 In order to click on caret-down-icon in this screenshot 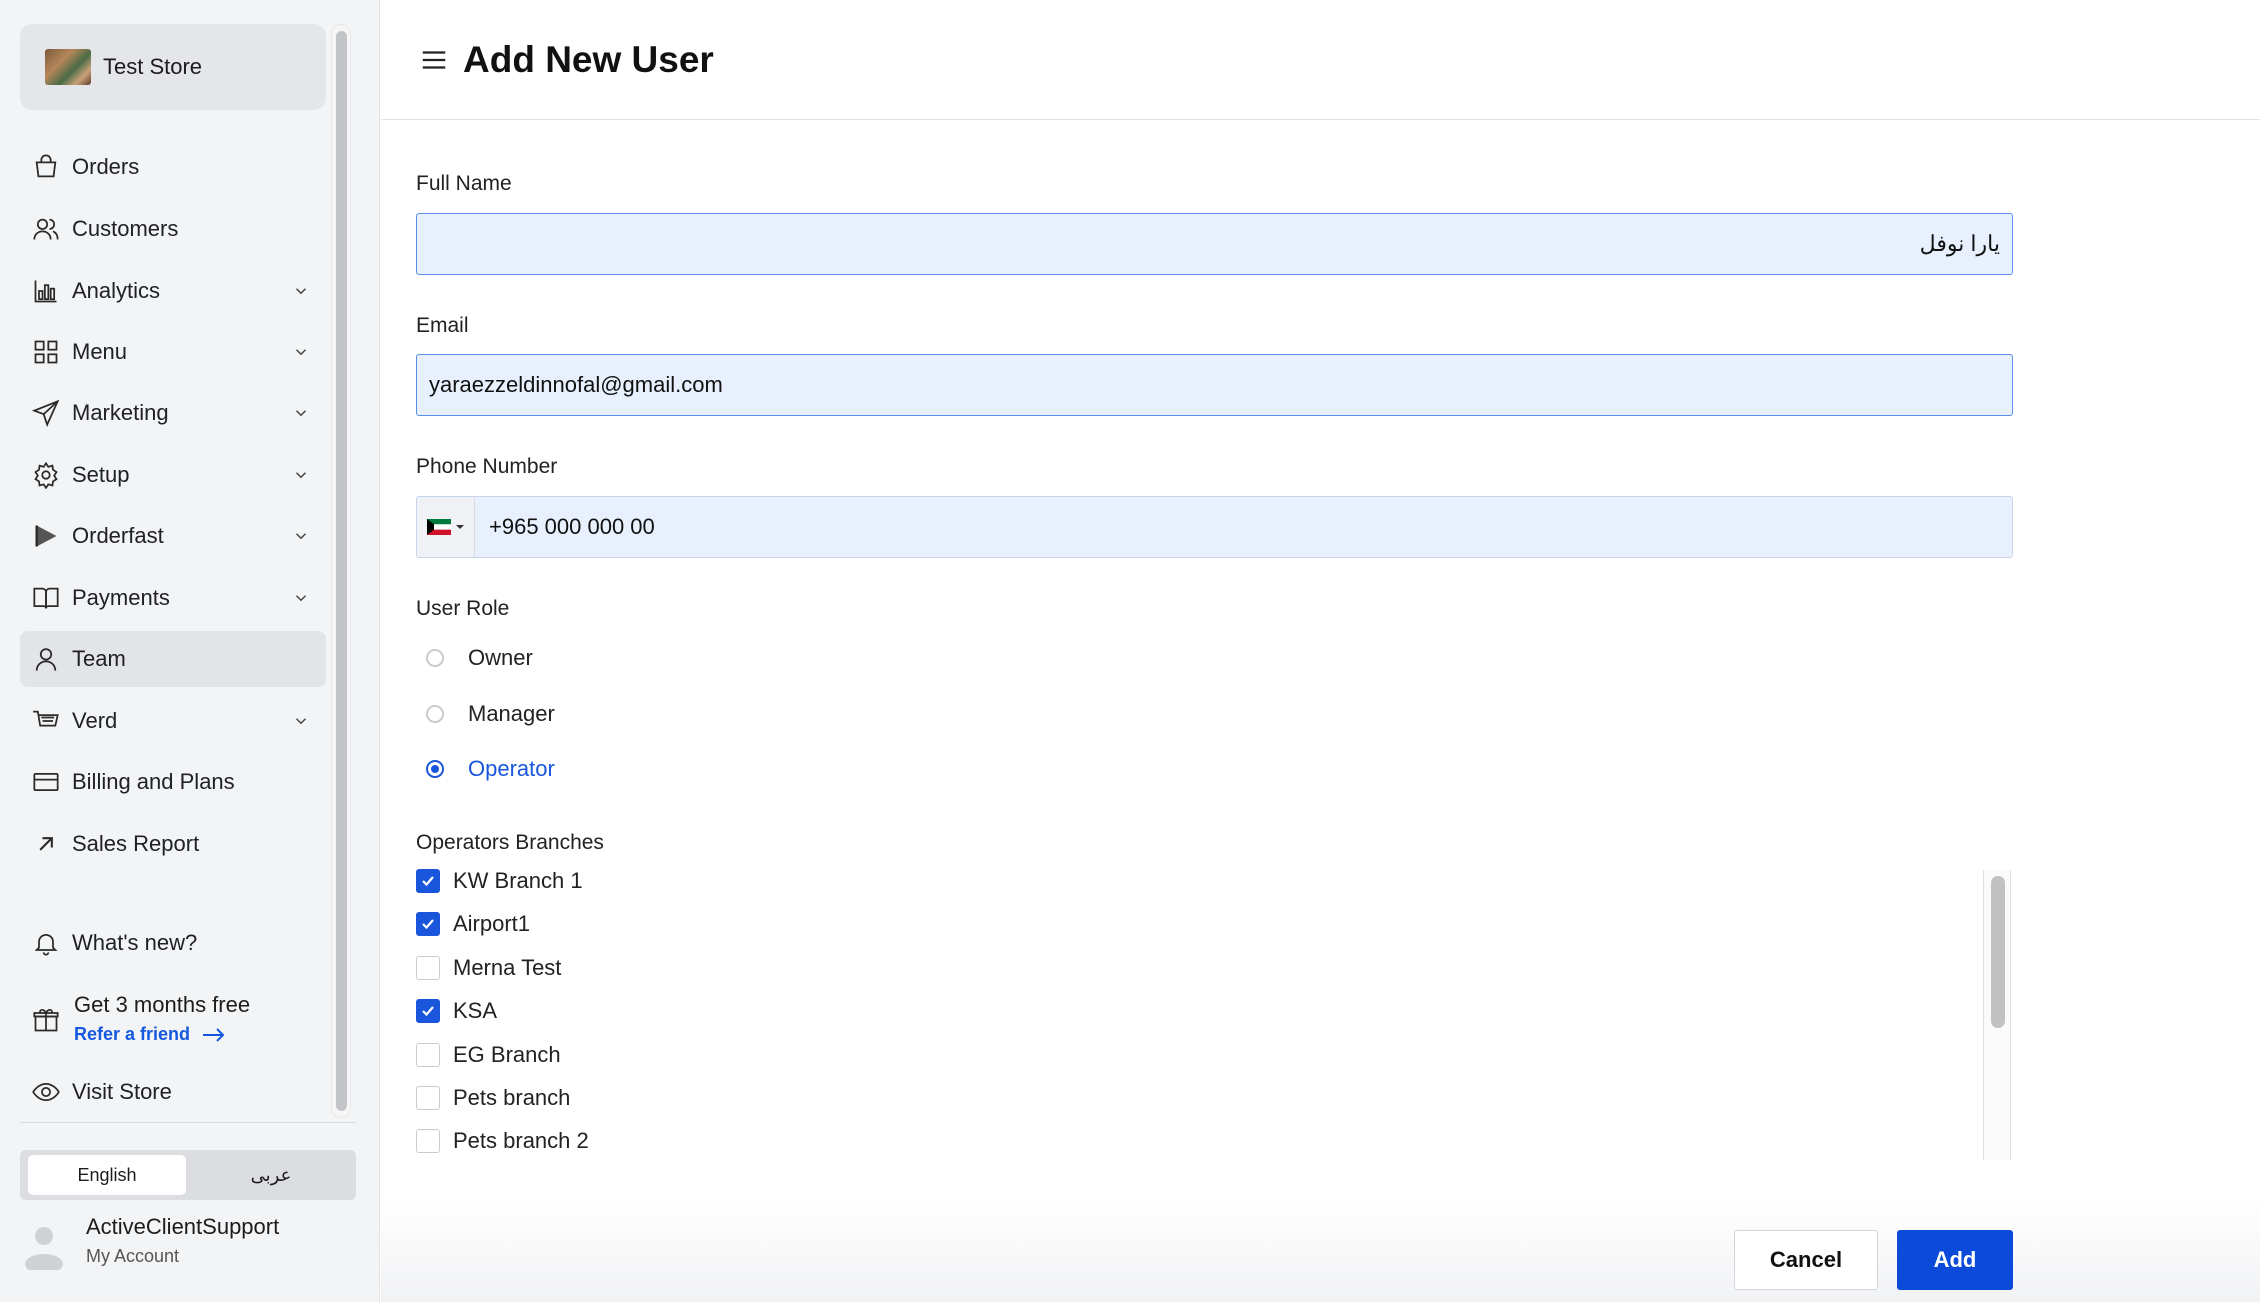, I will do `click(459, 527)`.